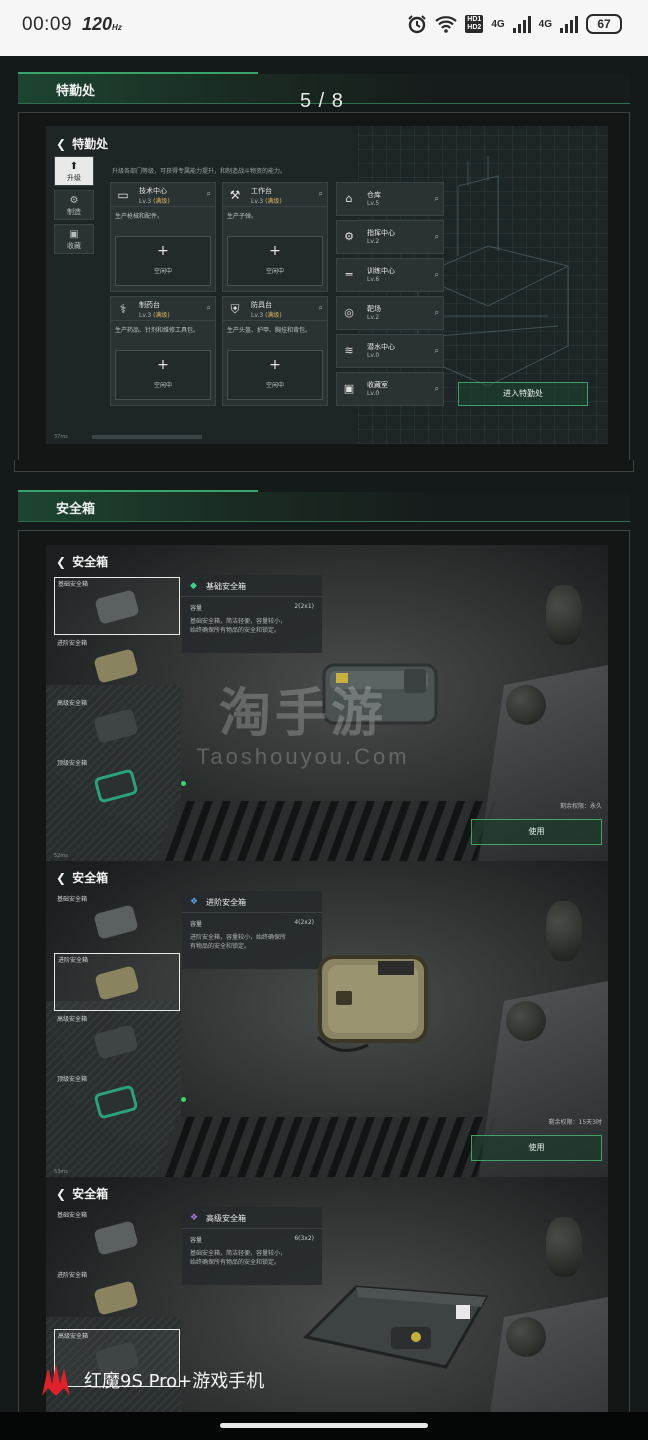 This screenshot has height=1440, width=648. I want to click on facility-training-center: ═ 训练中心 Lv.6 ⌕, so click(390, 275).